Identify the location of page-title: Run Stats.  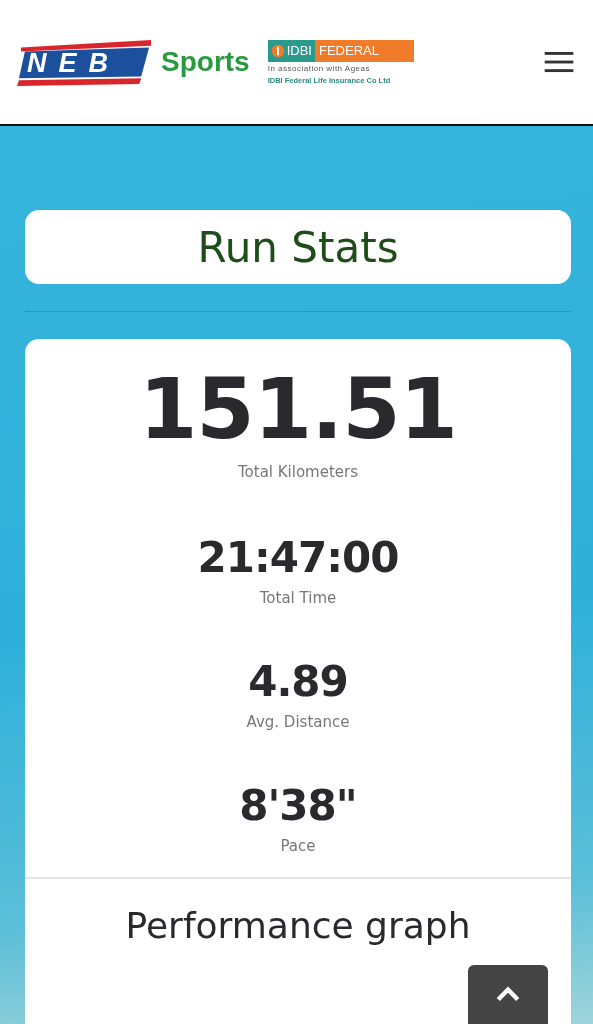
(298, 247).